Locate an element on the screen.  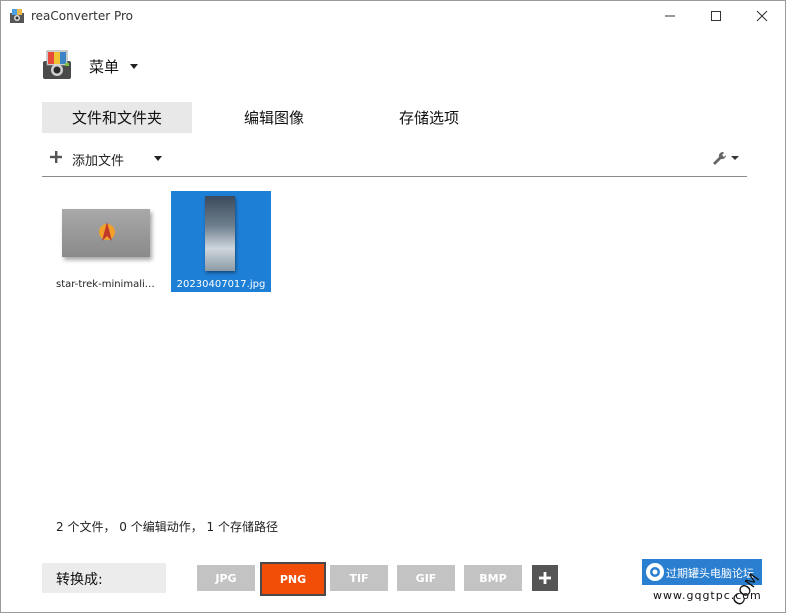
svg-text: COM is located at coordinates (746, 589).